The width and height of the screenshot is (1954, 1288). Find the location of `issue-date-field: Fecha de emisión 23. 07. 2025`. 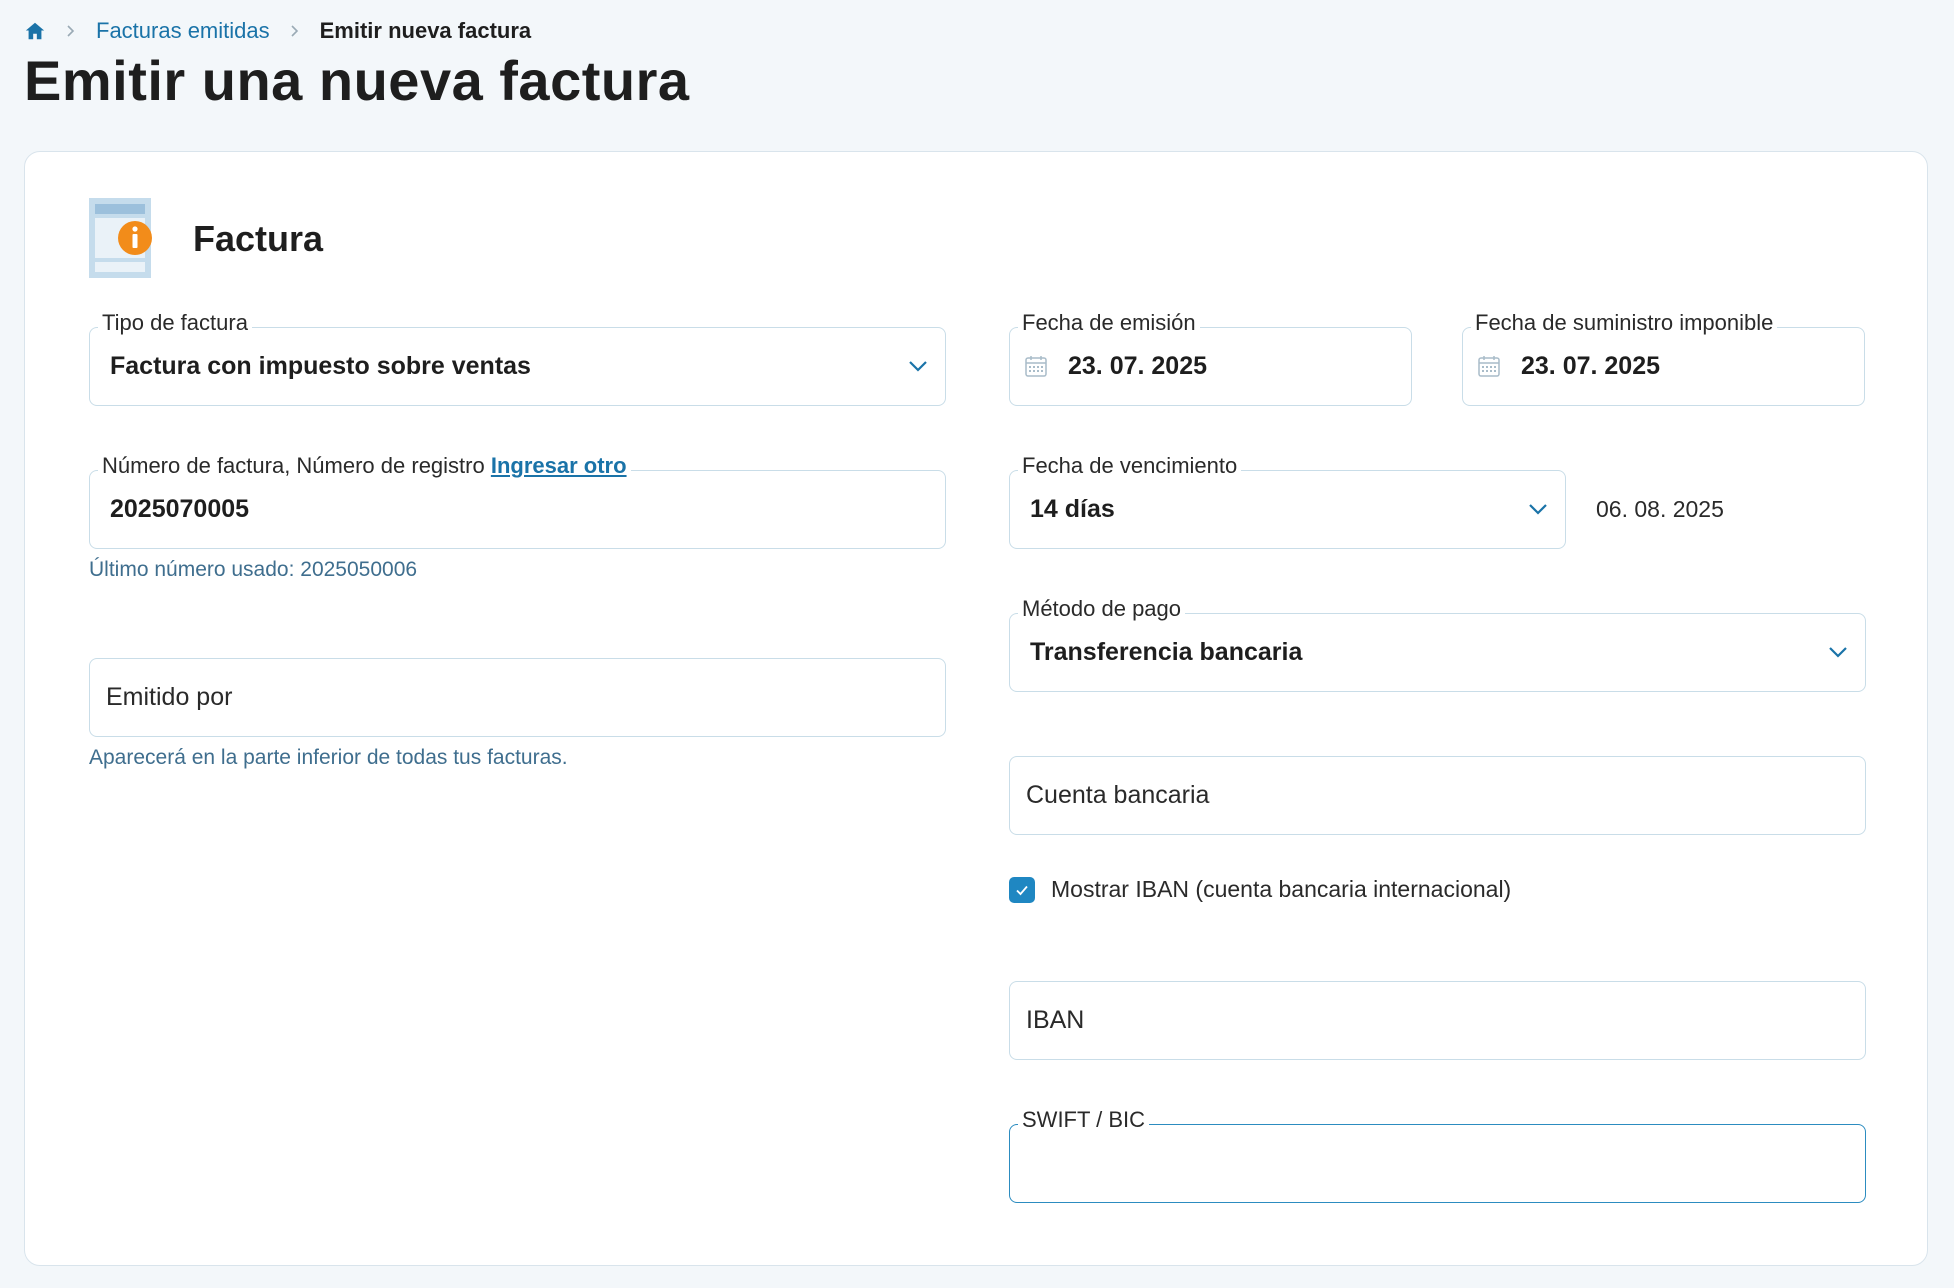

issue-date-field: Fecha de emisión 23. 07. 2025 is located at coordinates (1210, 358).